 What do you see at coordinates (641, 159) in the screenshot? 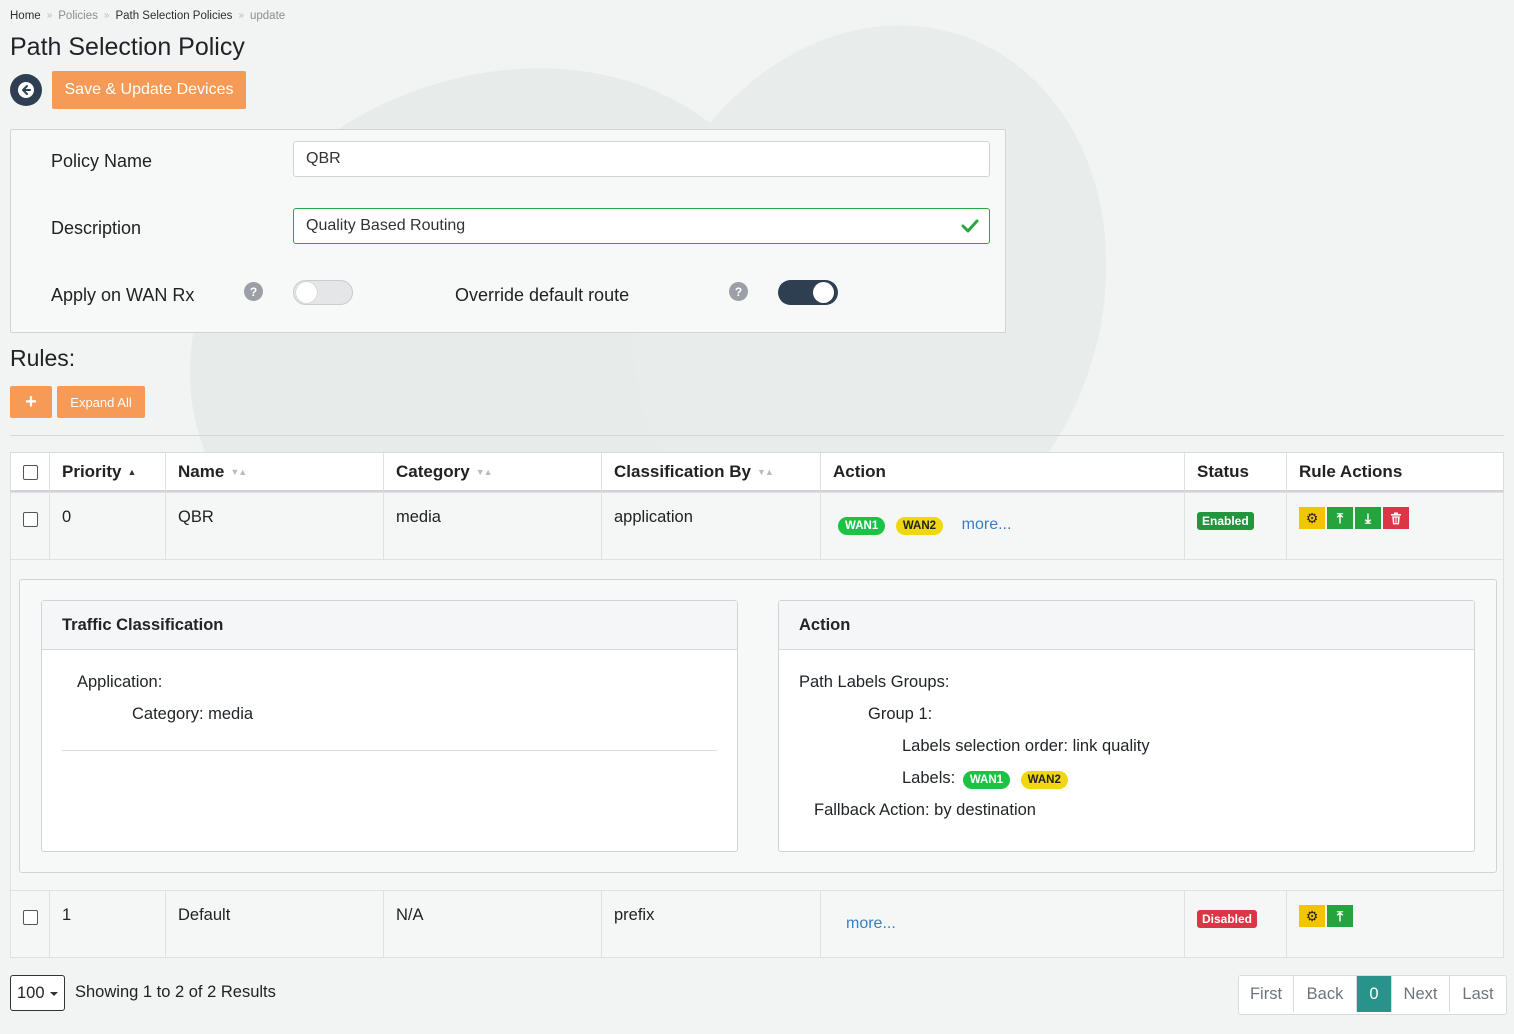
I see `policy-name-input: QBR` at bounding box center [641, 159].